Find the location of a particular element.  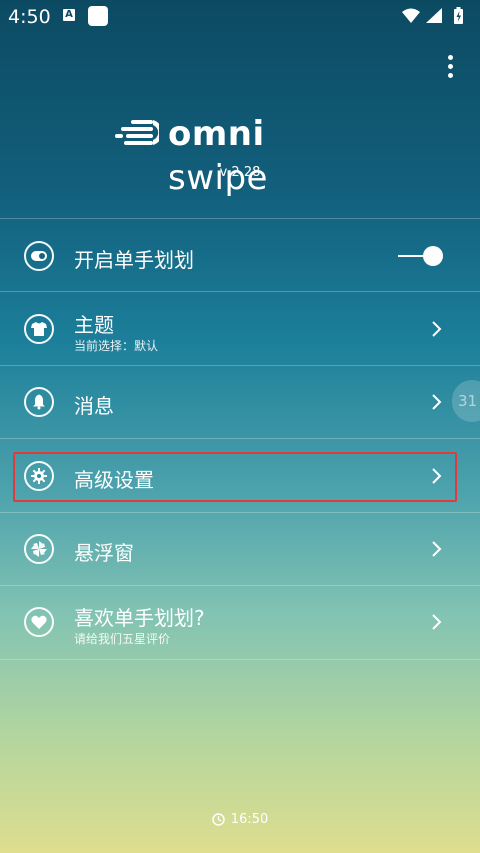

clock-icon is located at coordinates (218, 819).